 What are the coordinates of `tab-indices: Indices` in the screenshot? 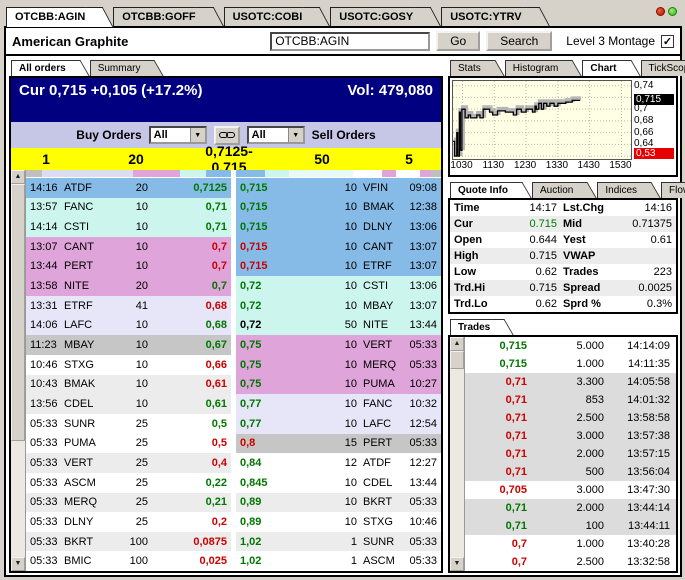 It's located at (623, 190).